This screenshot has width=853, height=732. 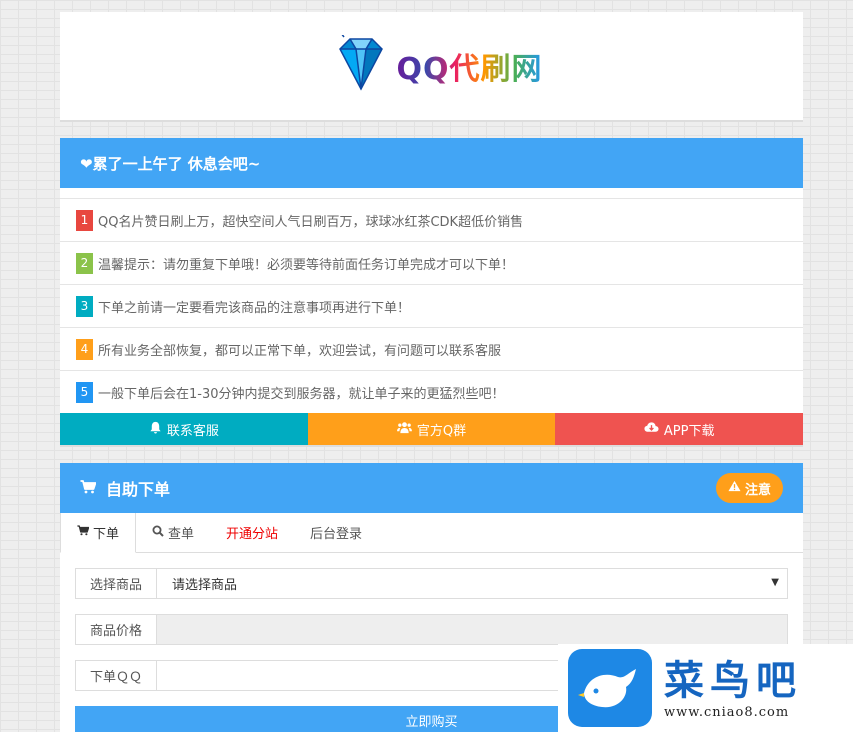 I want to click on tab-order-label: 下单, so click(x=106, y=534).